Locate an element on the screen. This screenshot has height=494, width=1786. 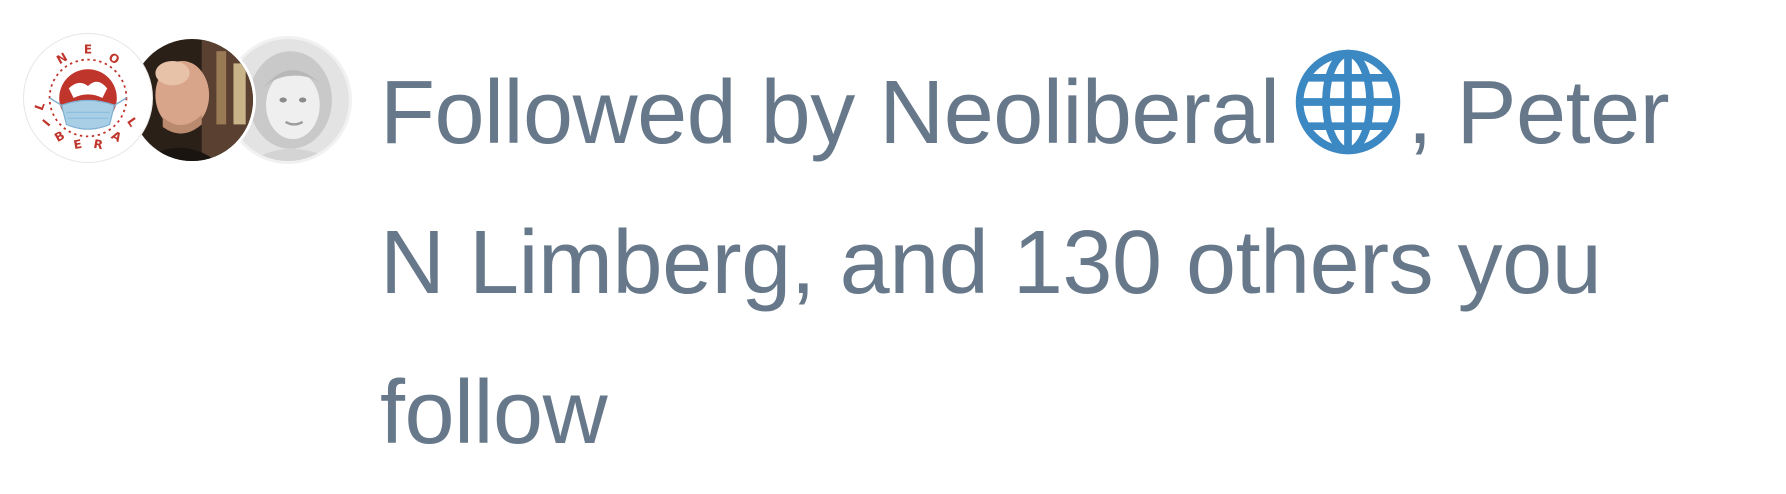
followed-by-prefix: Followed by is located at coordinates (630, 113).